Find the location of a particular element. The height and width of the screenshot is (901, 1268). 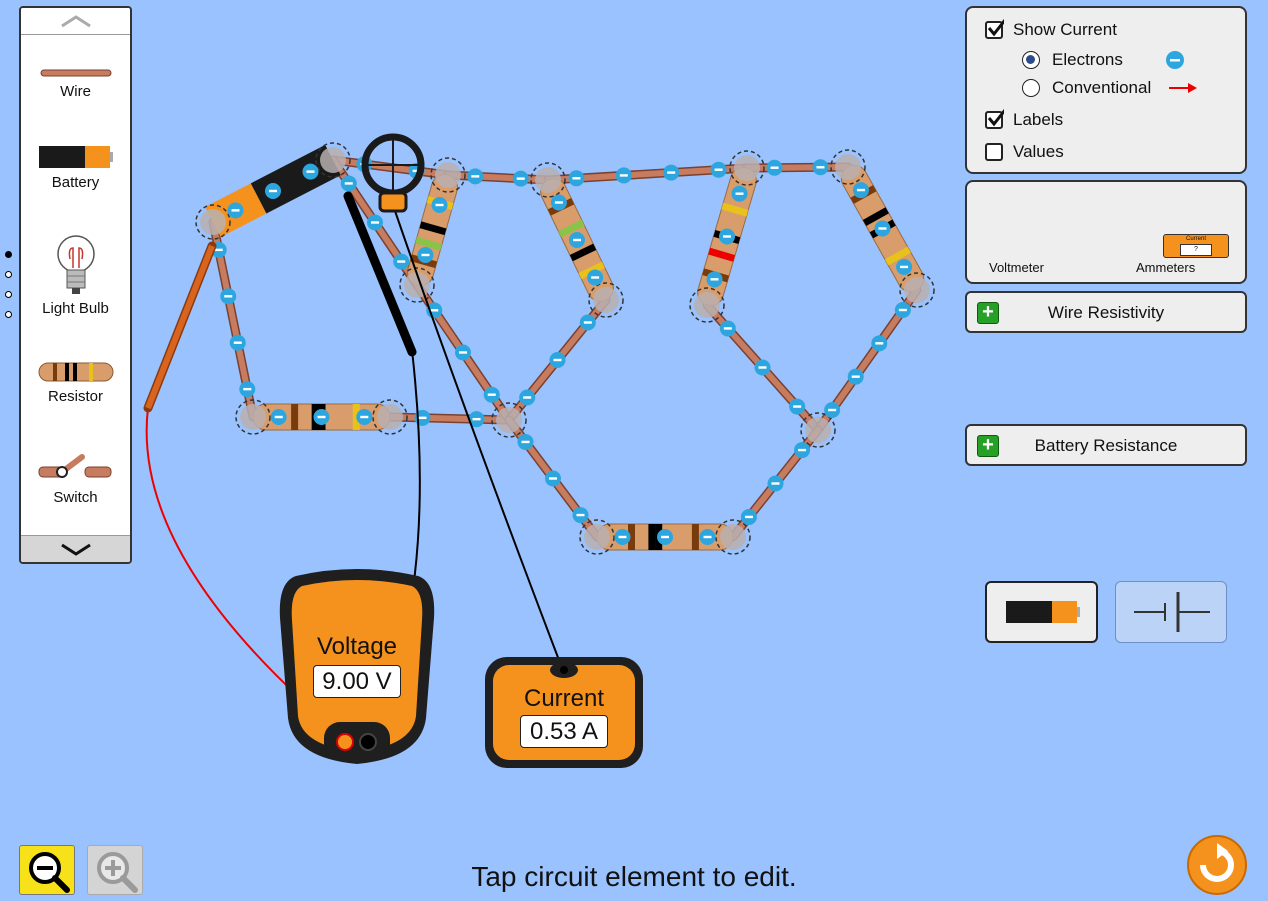

battery-icon is located at coordinates (1043, 612).